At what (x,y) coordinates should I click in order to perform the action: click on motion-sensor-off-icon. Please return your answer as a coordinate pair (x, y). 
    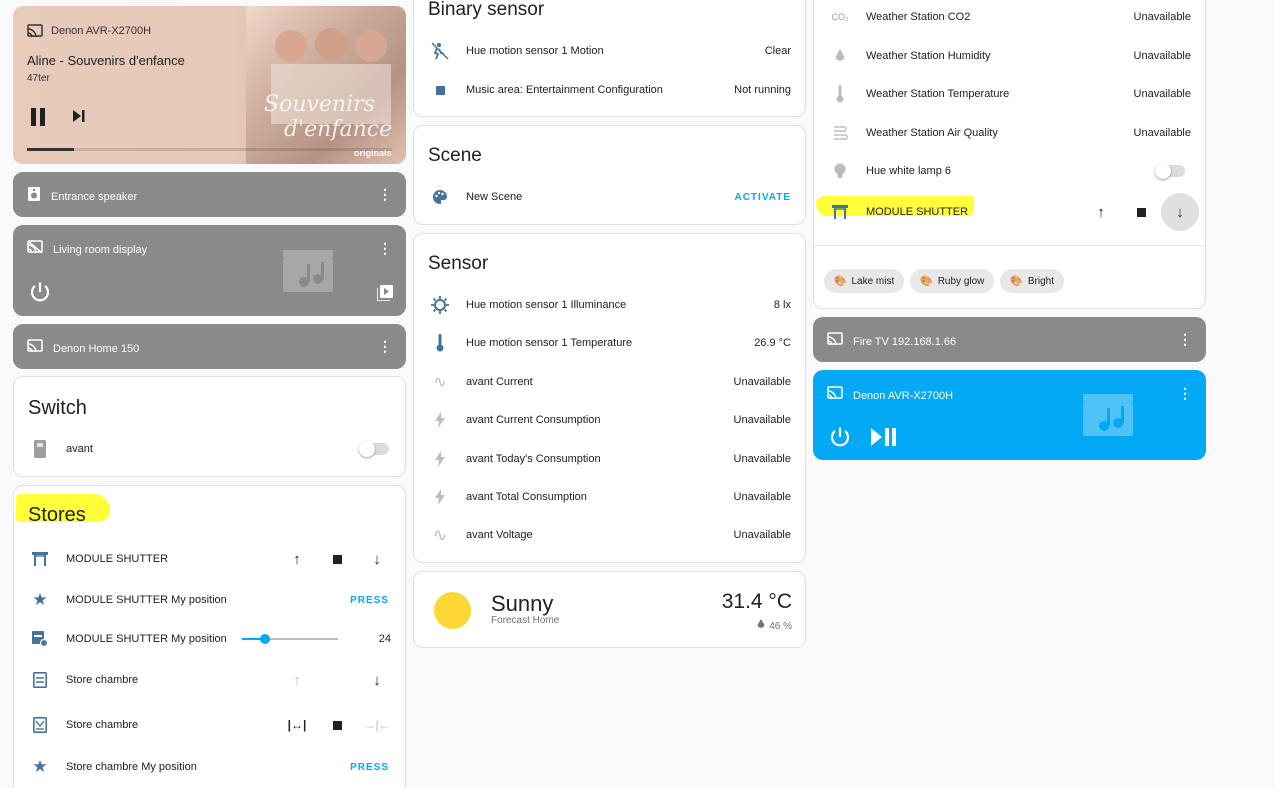
    Looking at the image, I should click on (440, 51).